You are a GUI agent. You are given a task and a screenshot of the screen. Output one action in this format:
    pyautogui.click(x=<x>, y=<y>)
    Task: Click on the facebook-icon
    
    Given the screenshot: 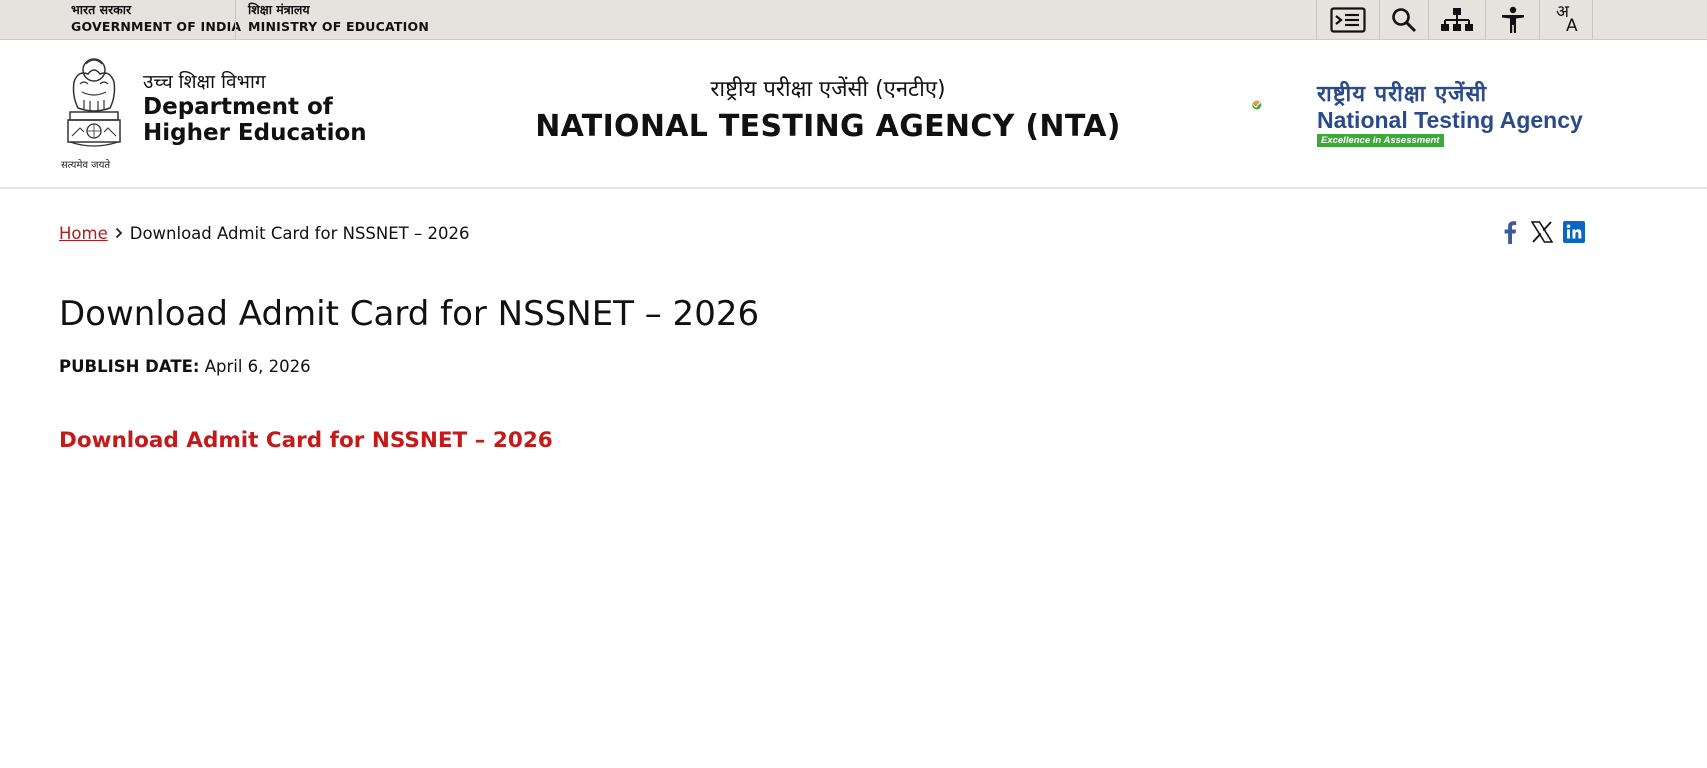 What is the action you would take?
    pyautogui.click(x=1510, y=232)
    